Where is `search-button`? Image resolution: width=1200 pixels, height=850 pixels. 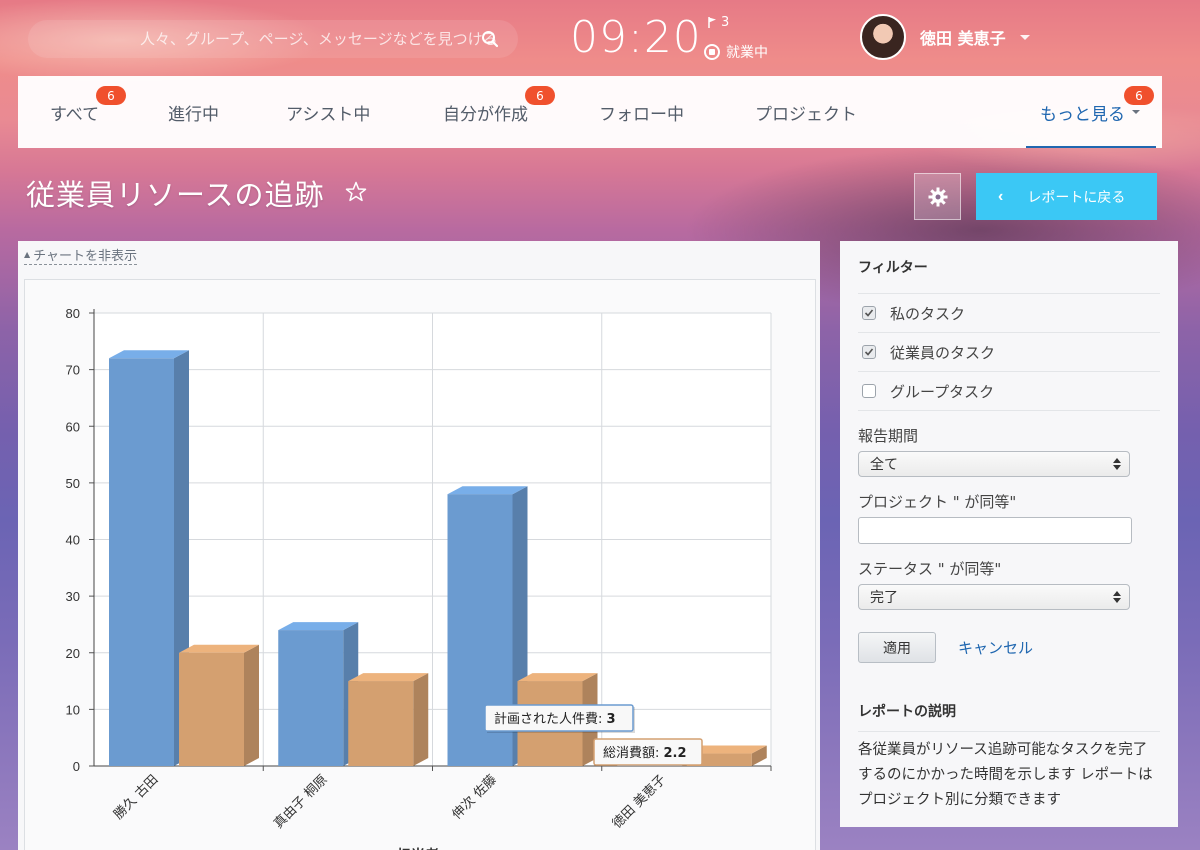
search-button is located at coordinates (490, 39).